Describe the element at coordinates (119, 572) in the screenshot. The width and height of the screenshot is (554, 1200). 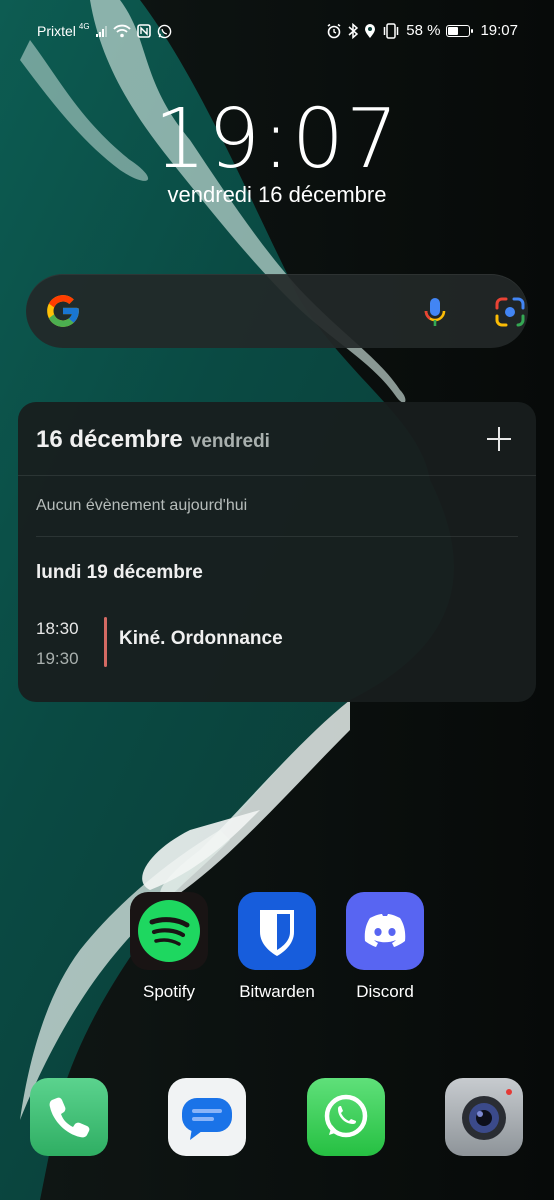
I see `next-event-day: lundi 19 décembre` at that location.